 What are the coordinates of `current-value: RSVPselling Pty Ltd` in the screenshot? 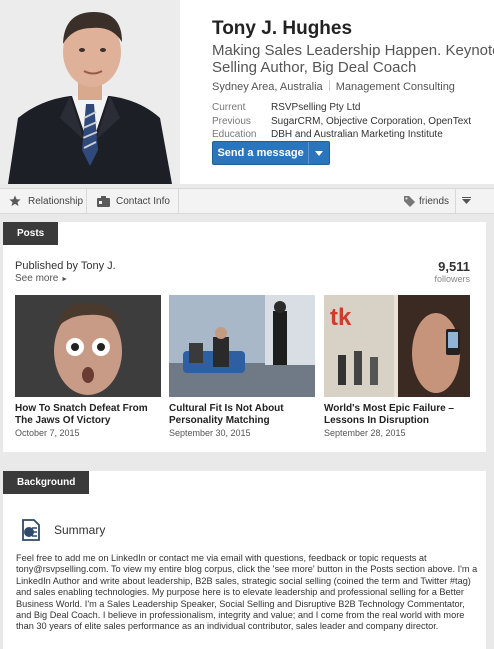 It's located at (316, 107).